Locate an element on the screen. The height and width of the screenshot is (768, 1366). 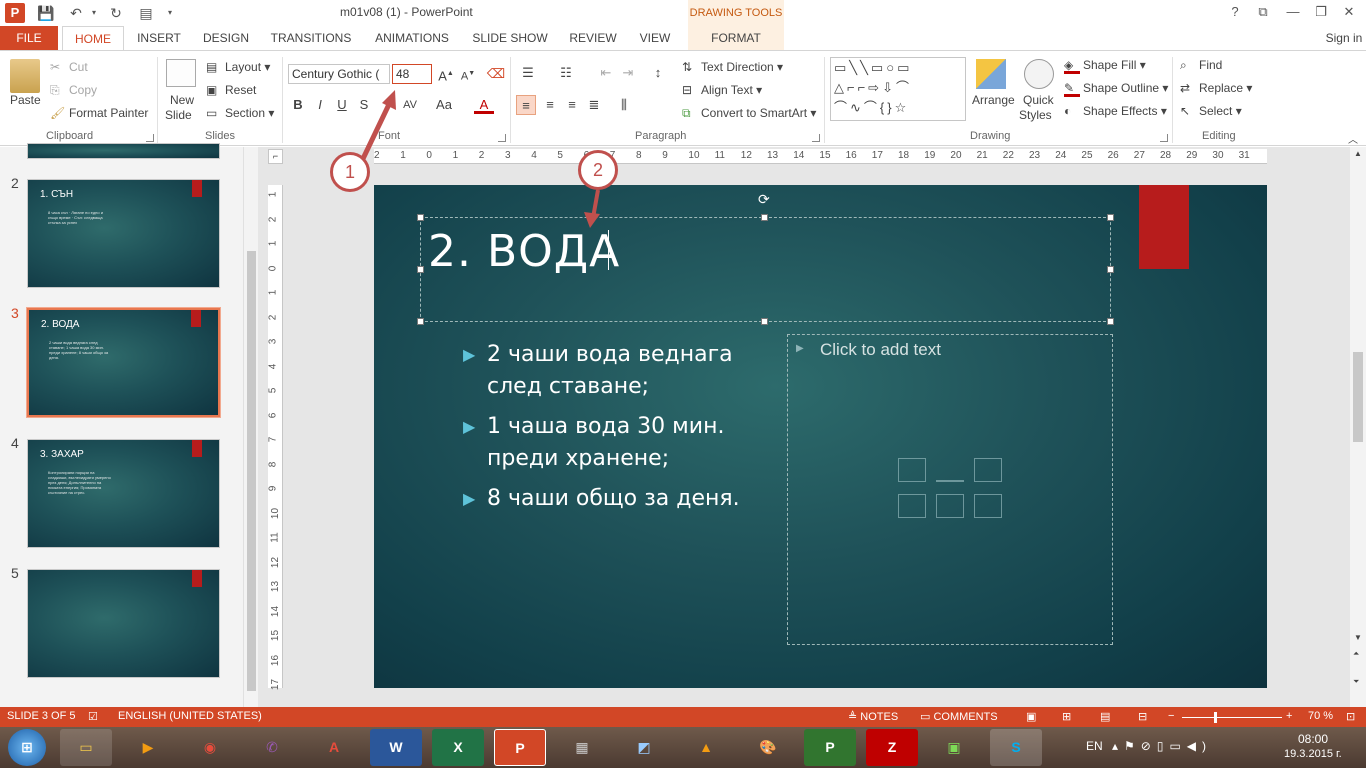
new-slide-button-line2: Slide is located at coordinates (178, 115).